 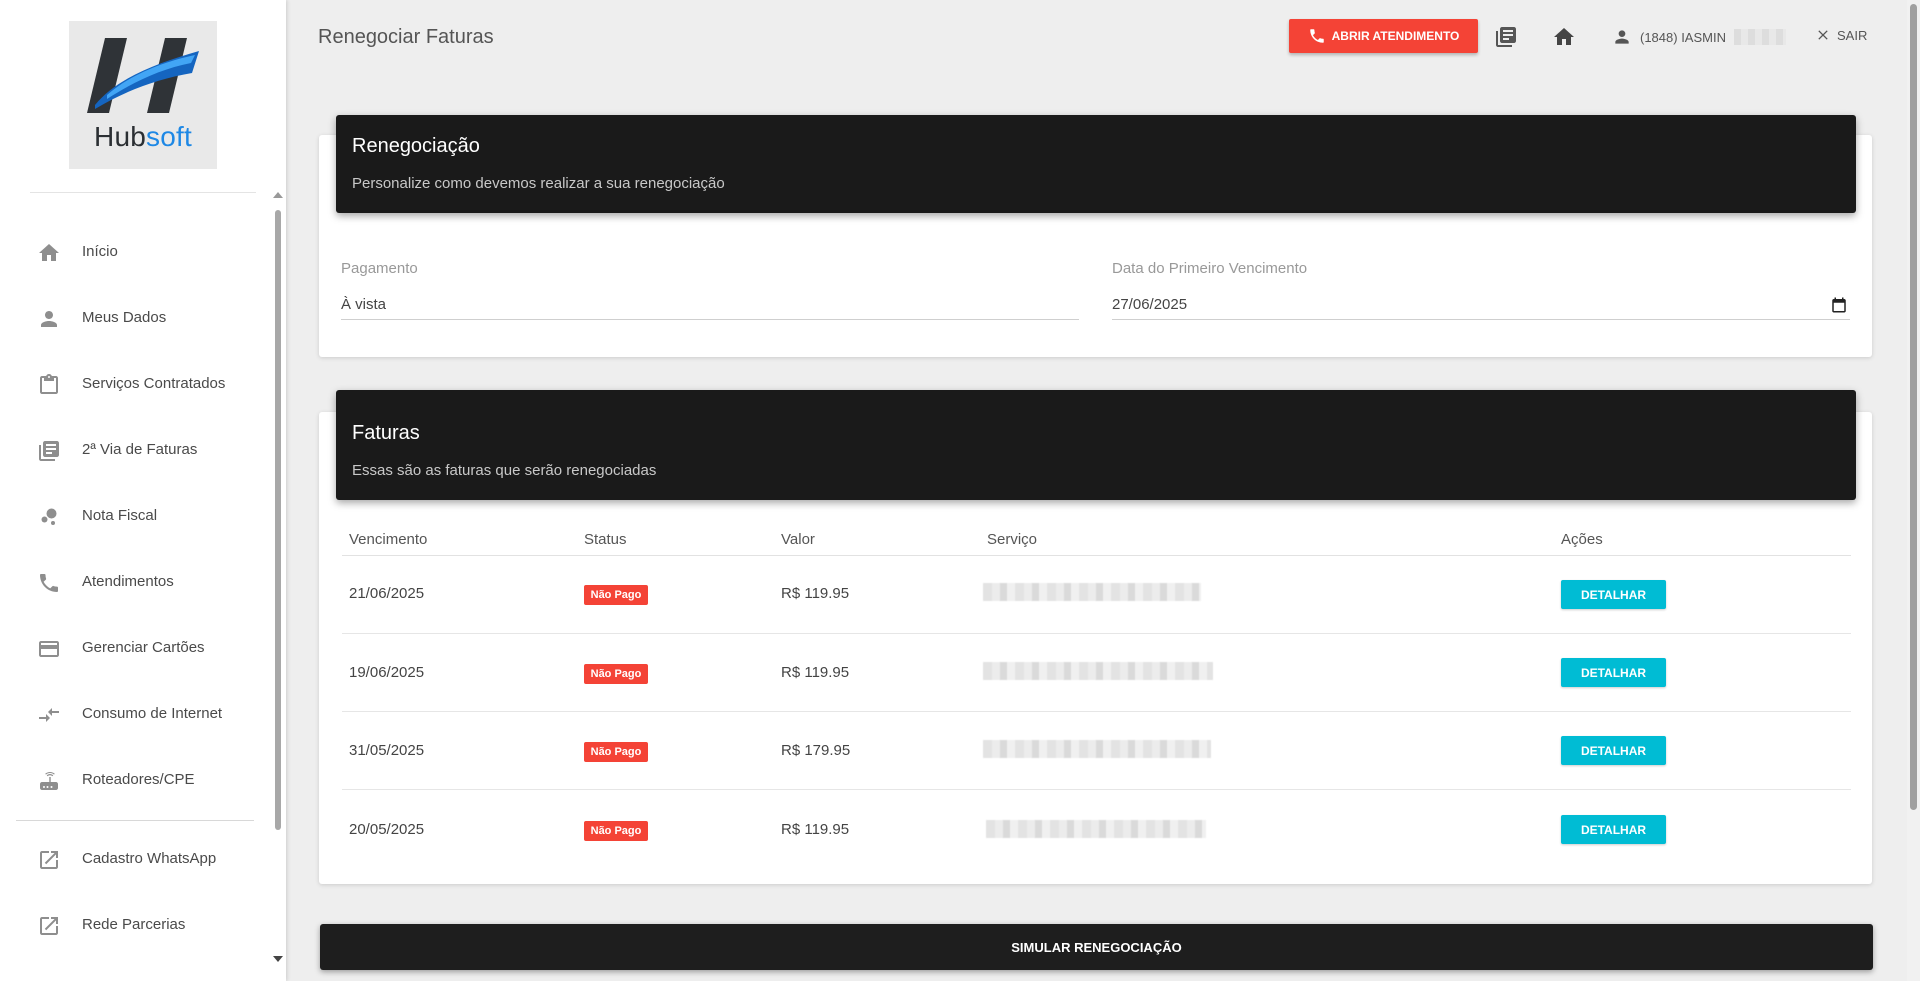 What do you see at coordinates (1582, 539) in the screenshot?
I see `column-header-acoes: Ações` at bounding box center [1582, 539].